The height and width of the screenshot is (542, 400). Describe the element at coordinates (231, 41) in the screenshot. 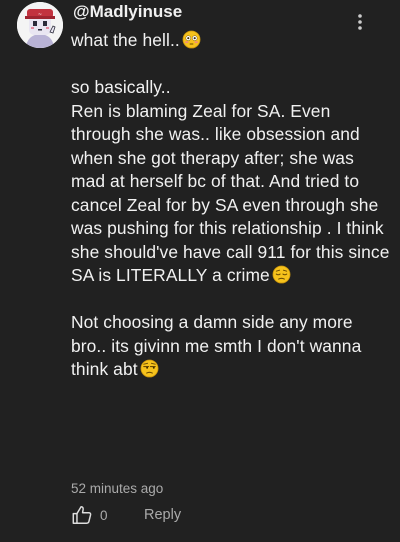

I see `comment-paragraph: what the hell..` at that location.